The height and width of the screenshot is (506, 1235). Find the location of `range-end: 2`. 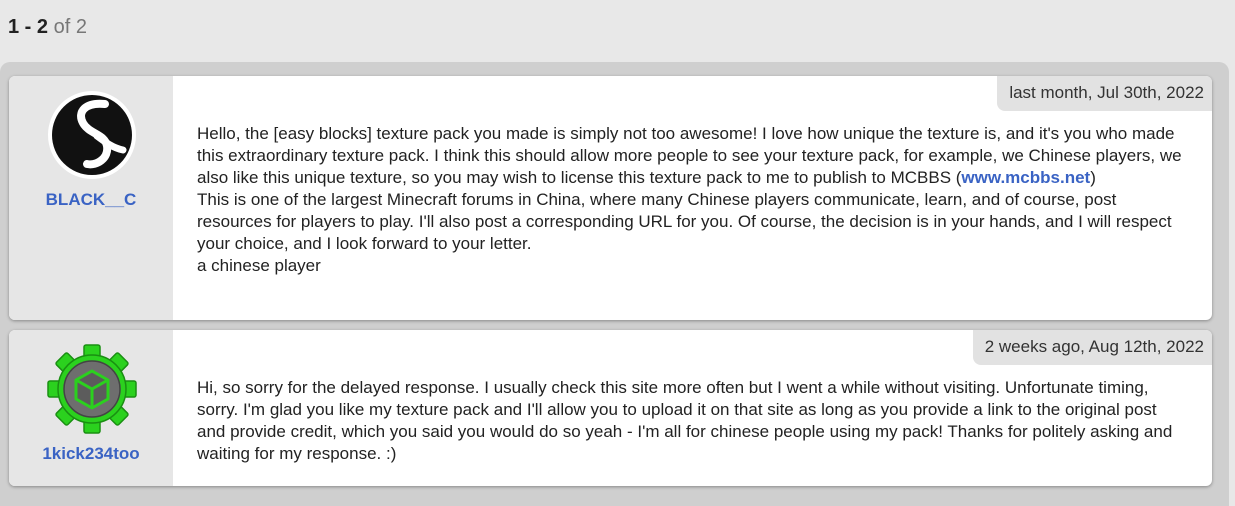

range-end: 2 is located at coordinates (42, 27).